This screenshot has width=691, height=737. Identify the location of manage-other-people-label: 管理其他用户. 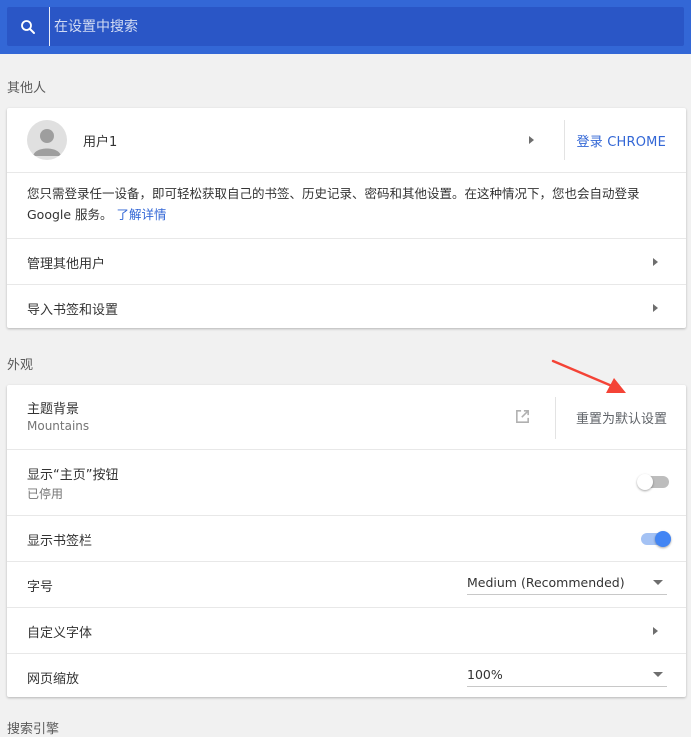
(66, 264).